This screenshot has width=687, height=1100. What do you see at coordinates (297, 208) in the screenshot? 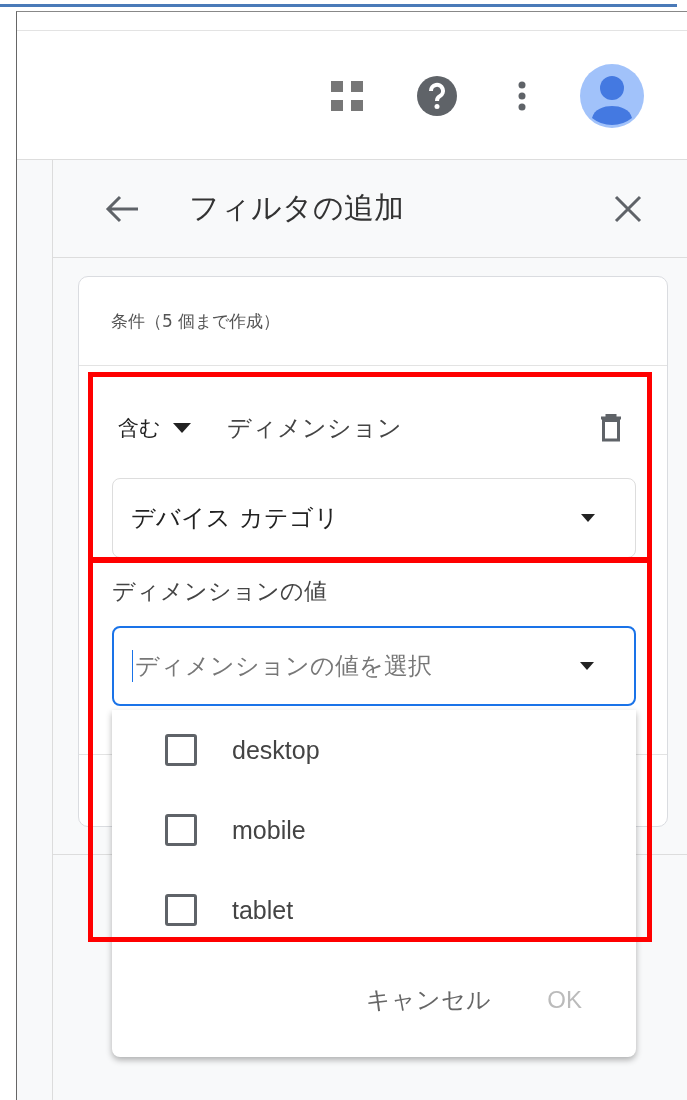
I see `panel-title: フィルタの追加` at bounding box center [297, 208].